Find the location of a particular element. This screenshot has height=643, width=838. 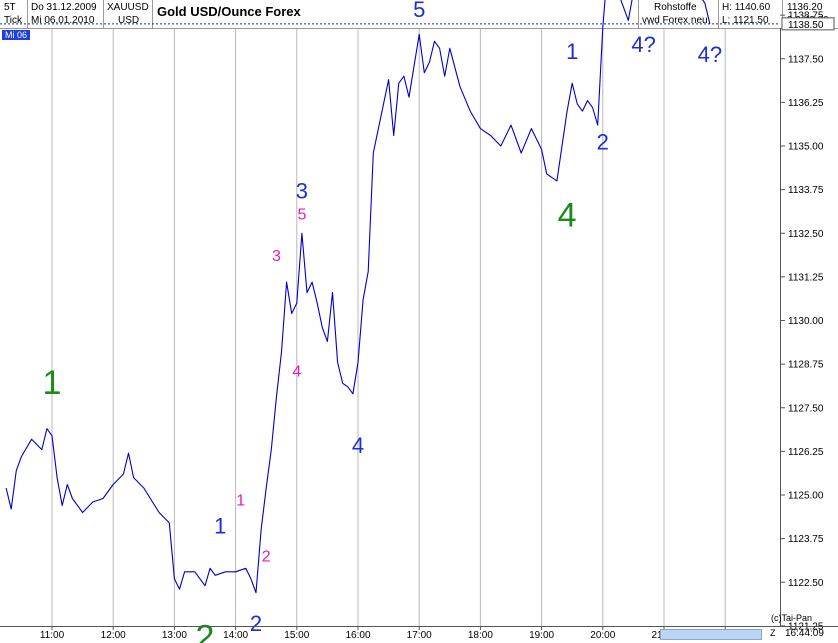

y-tick-label: 1127.50 is located at coordinates (806, 408).